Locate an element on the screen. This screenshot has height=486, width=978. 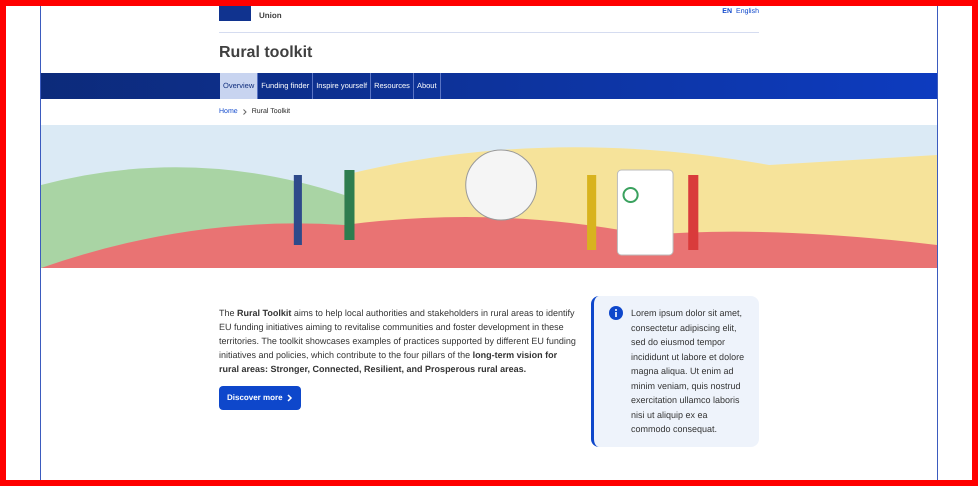
chevron-right-icon is located at coordinates (289, 398).